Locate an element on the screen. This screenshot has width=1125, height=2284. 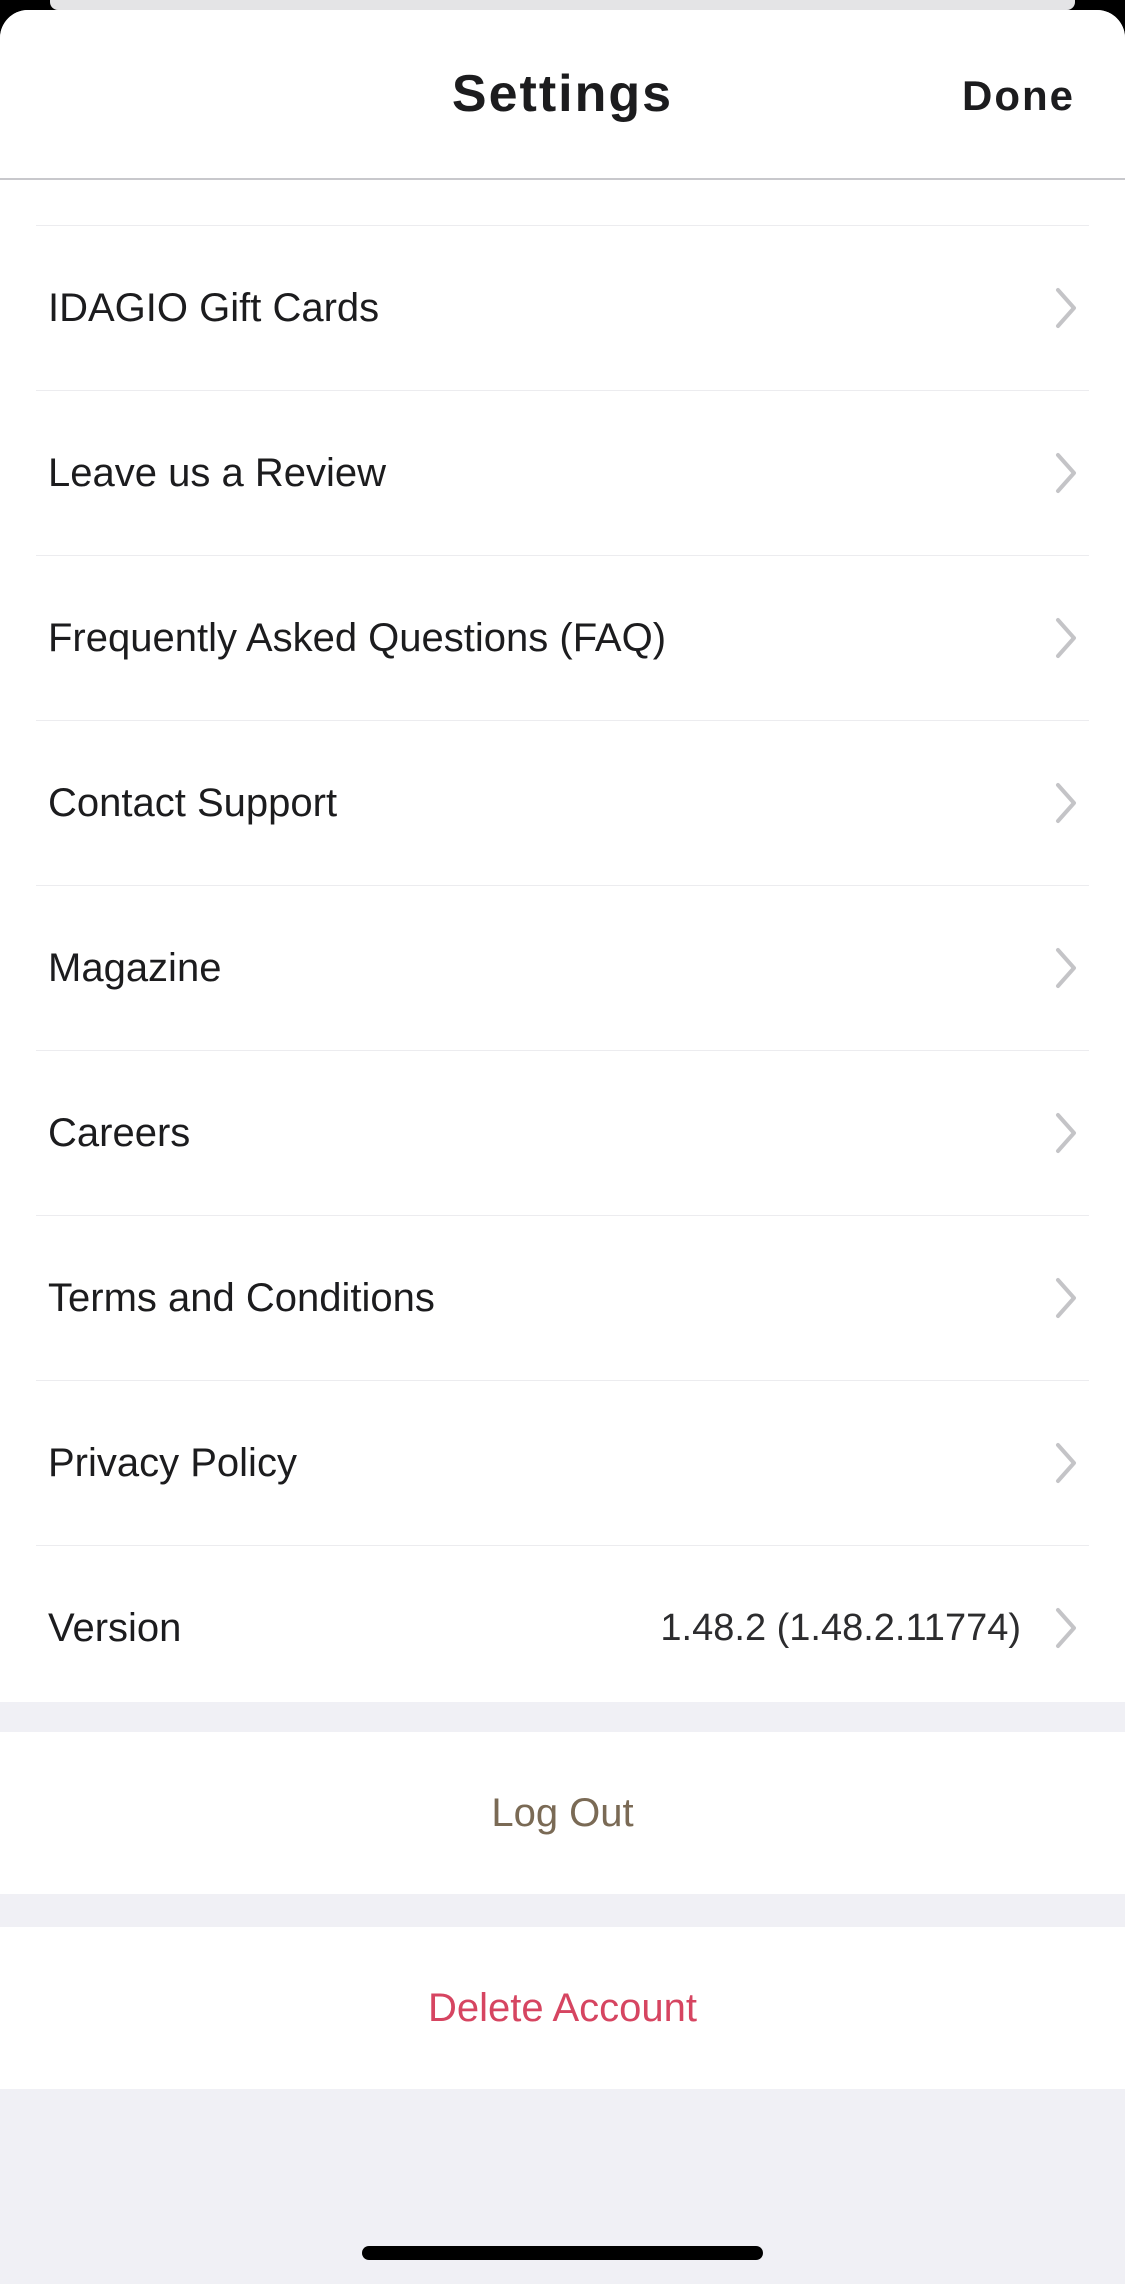
logout-button: Log Out is located at coordinates (562, 1813).